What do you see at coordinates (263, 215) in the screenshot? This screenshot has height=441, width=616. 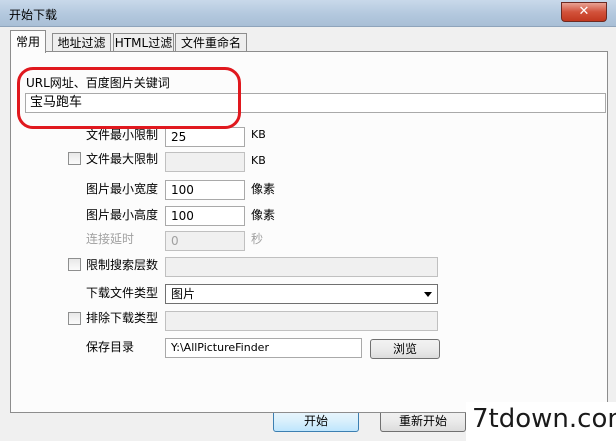 I see `min-image-height-unit: 像素` at bounding box center [263, 215].